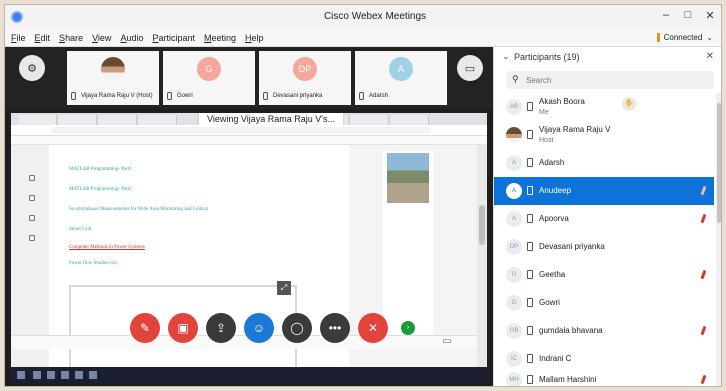 The width and height of the screenshot is (726, 391). Describe the element at coordinates (515, 79) in the screenshot. I see `search-icon: ⚲` at that location.